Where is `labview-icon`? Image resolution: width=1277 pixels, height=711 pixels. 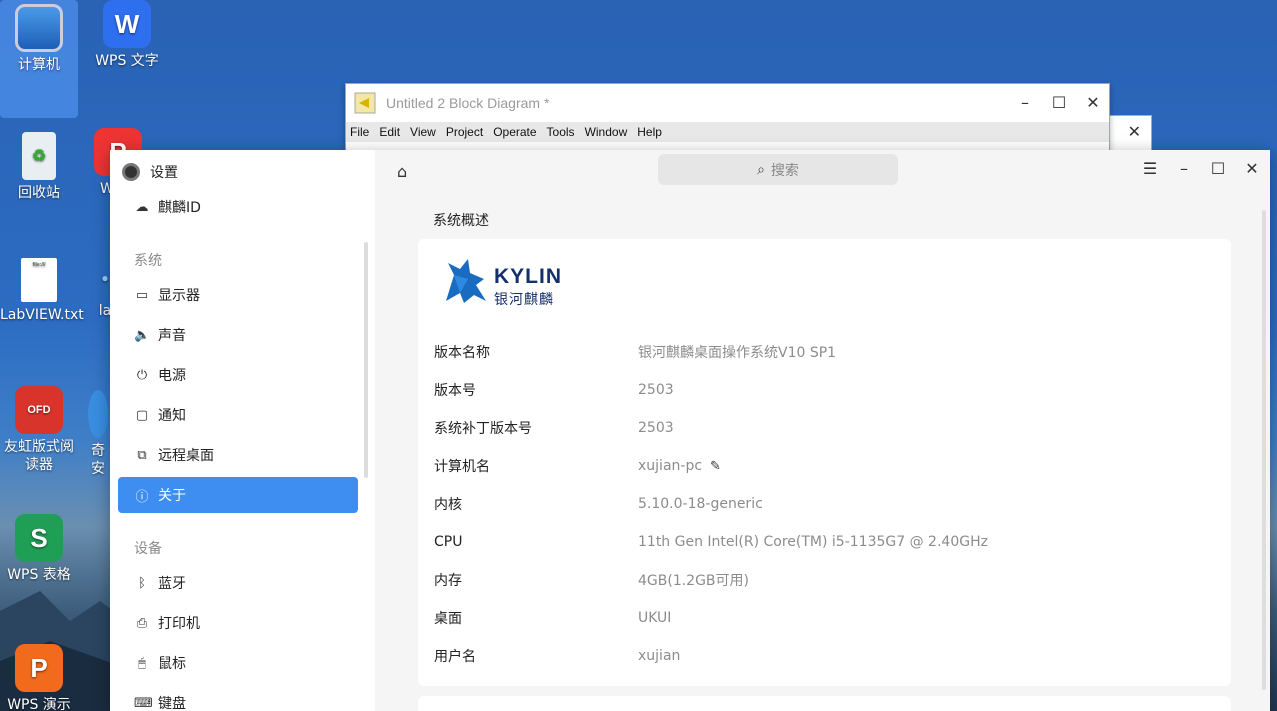 labview-icon is located at coordinates (365, 103).